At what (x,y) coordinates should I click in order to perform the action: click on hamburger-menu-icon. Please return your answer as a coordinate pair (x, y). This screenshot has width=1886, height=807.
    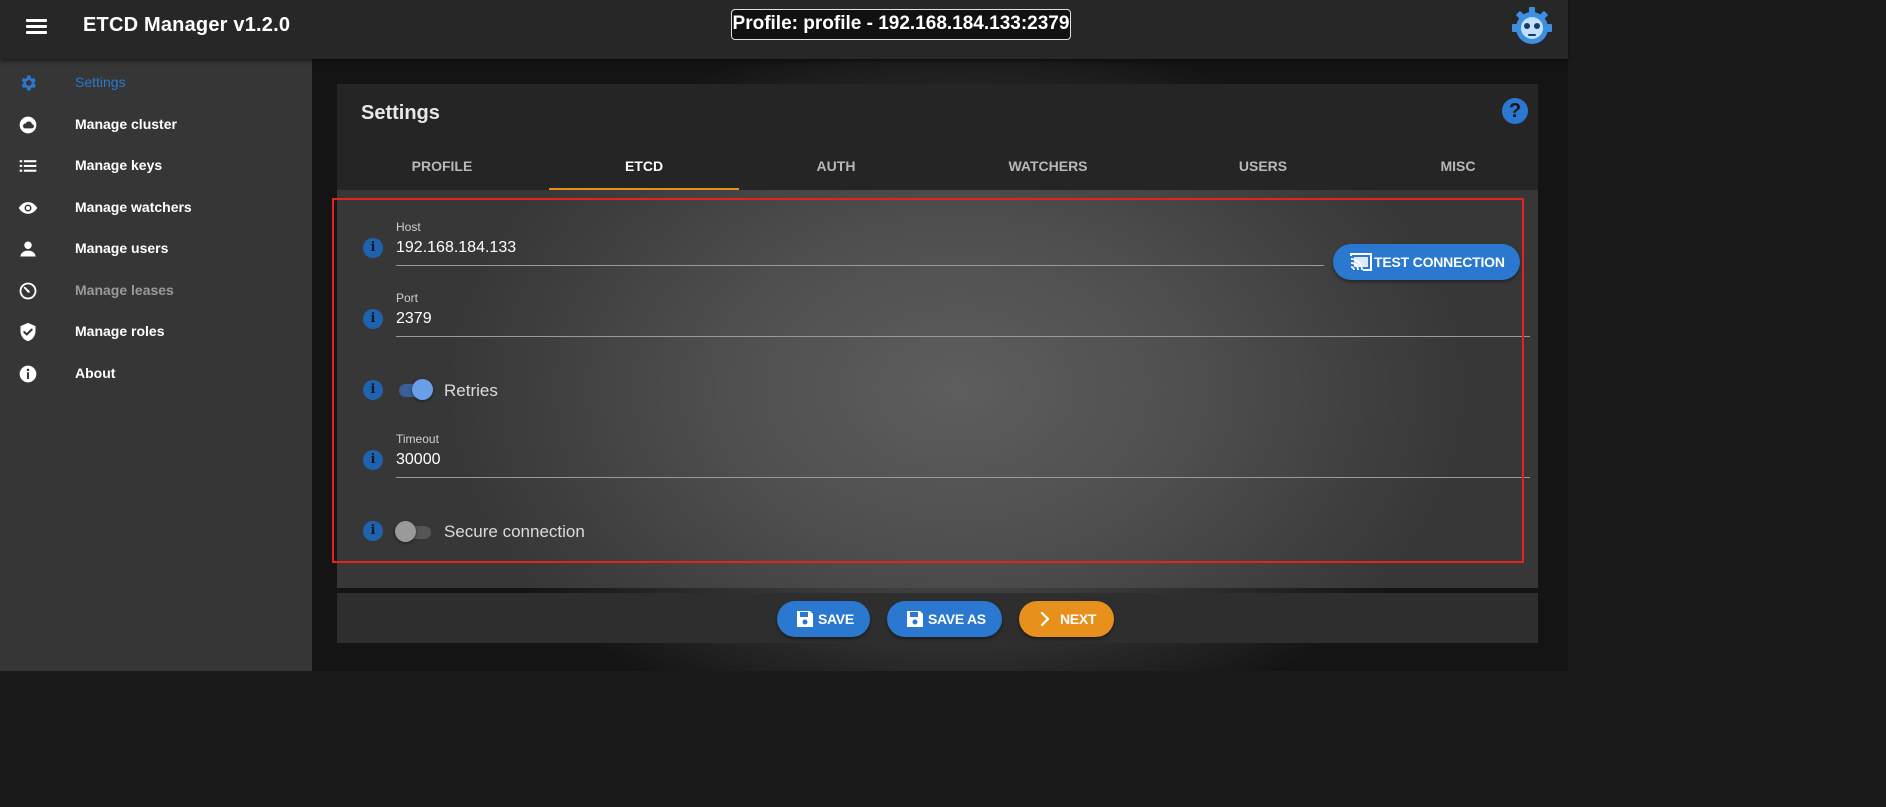
    Looking at the image, I should click on (37, 26).